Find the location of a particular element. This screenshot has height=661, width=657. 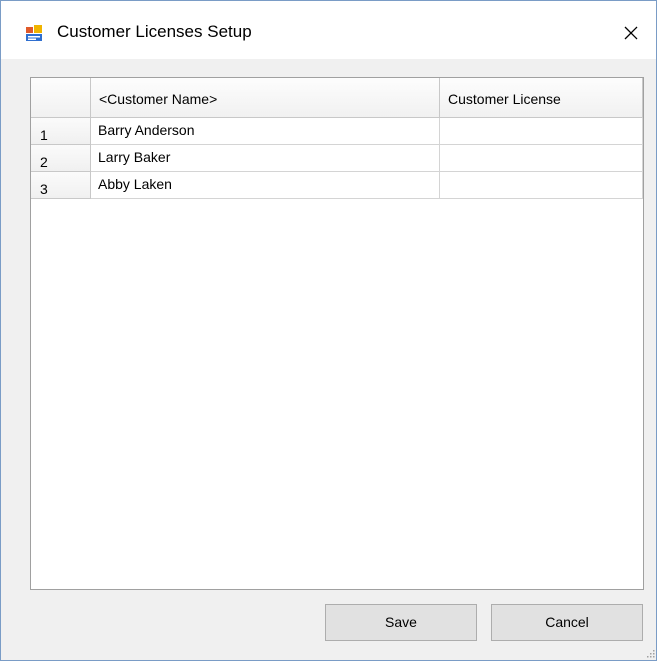

column-header-label: Customer License is located at coordinates (504, 99).